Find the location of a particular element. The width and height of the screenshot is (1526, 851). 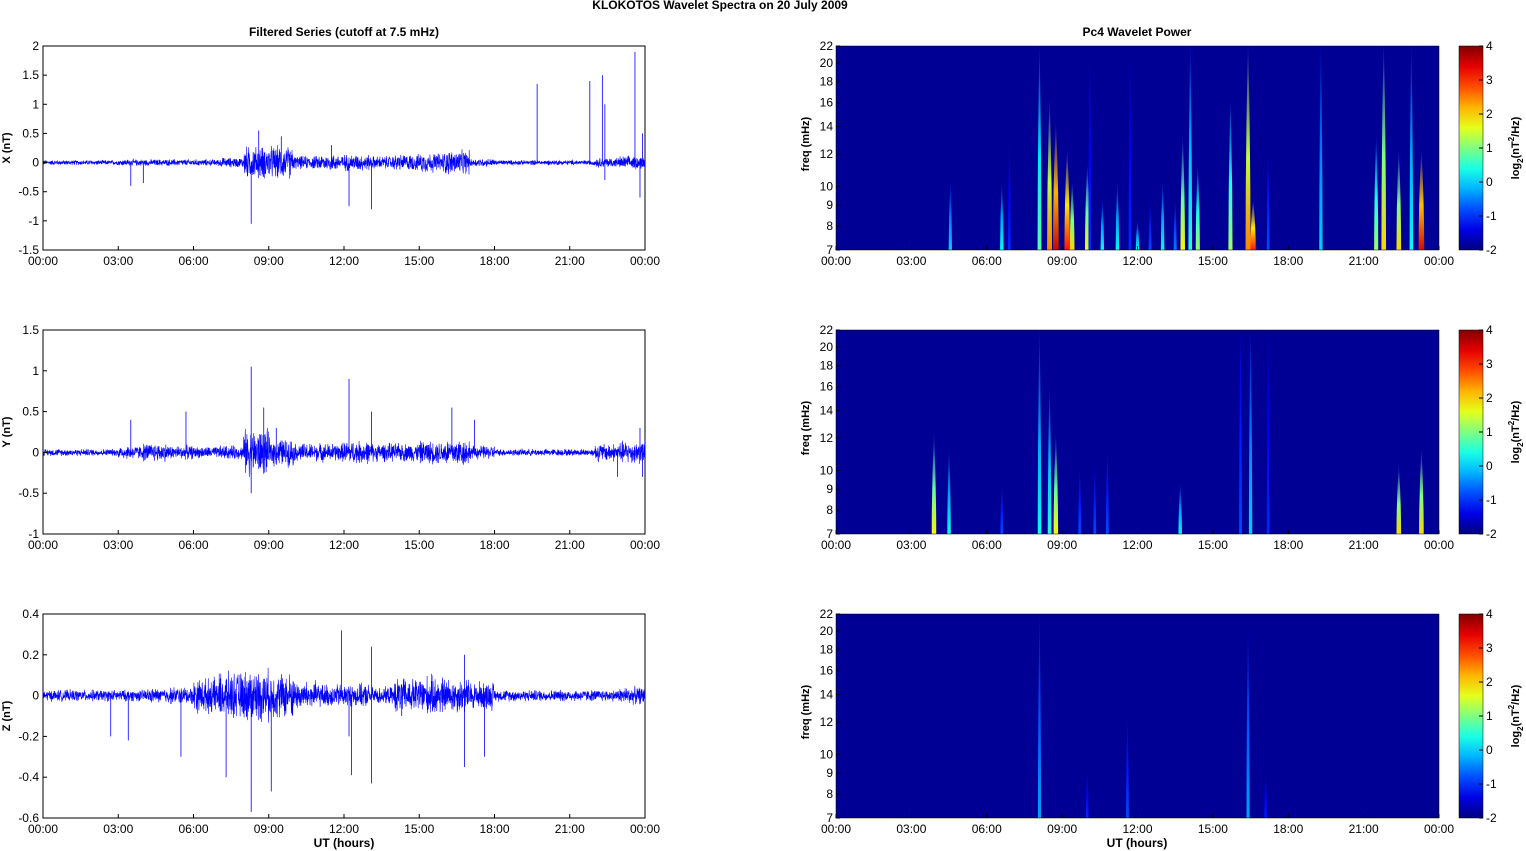

series-z-x-tick-label: 00:00 is located at coordinates (645, 829).